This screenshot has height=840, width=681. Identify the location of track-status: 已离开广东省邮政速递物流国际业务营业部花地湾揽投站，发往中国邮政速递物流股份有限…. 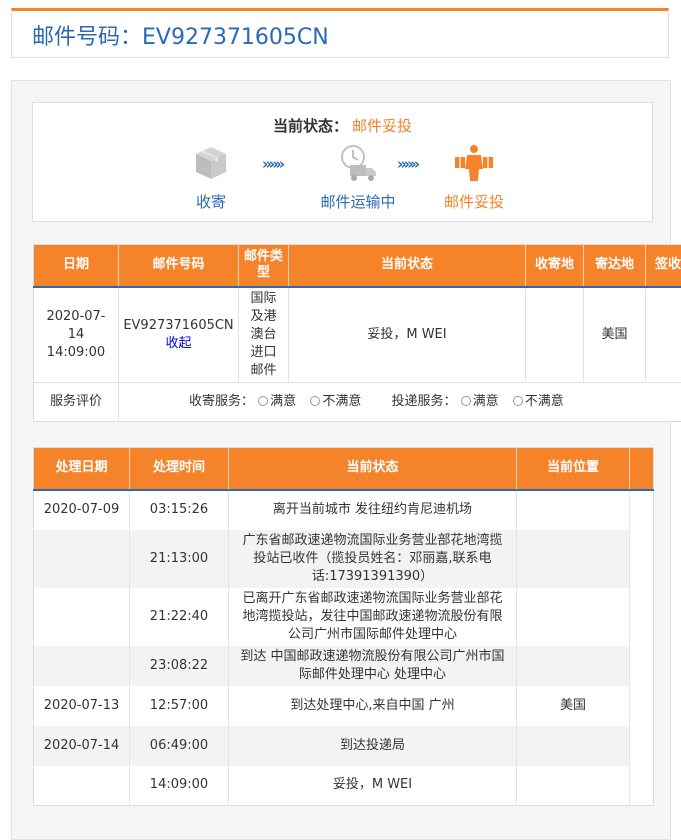
(373, 617).